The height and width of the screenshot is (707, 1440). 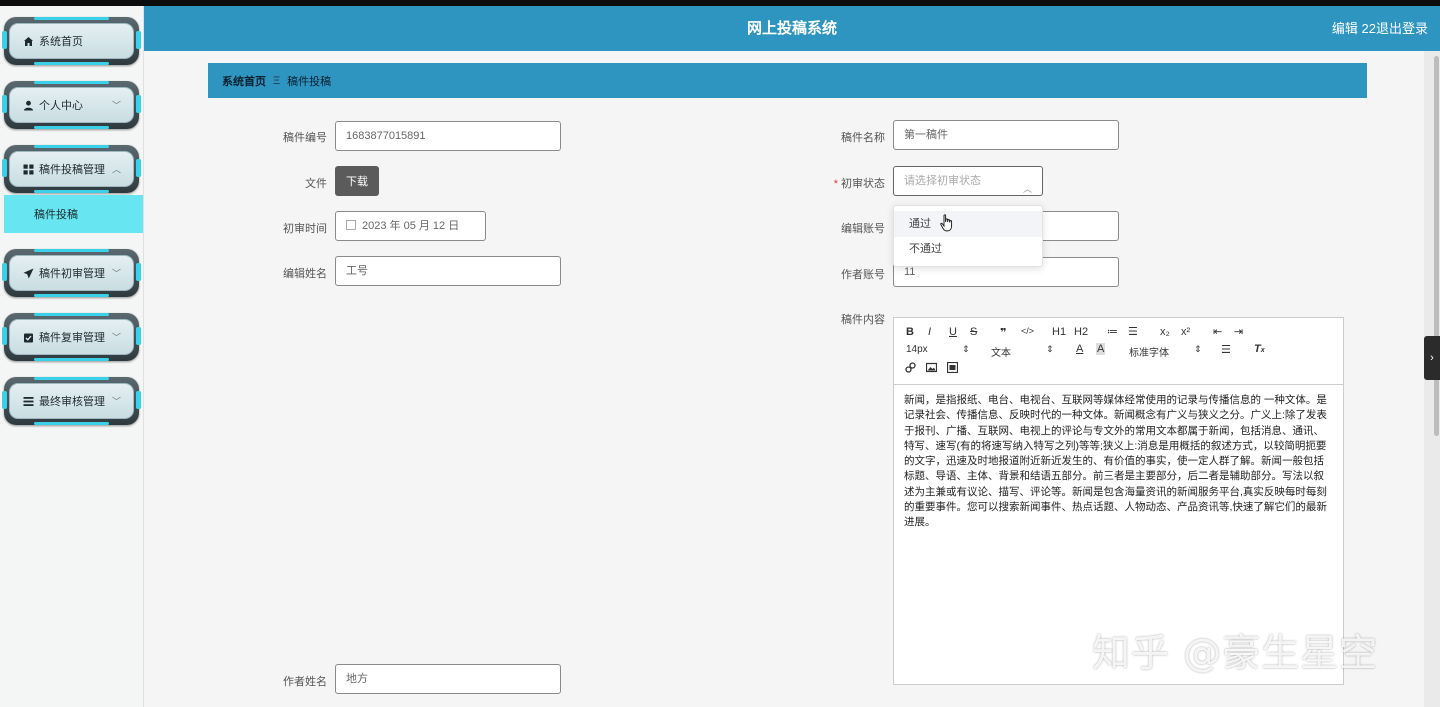 I want to click on link-icon, so click(x=910, y=369).